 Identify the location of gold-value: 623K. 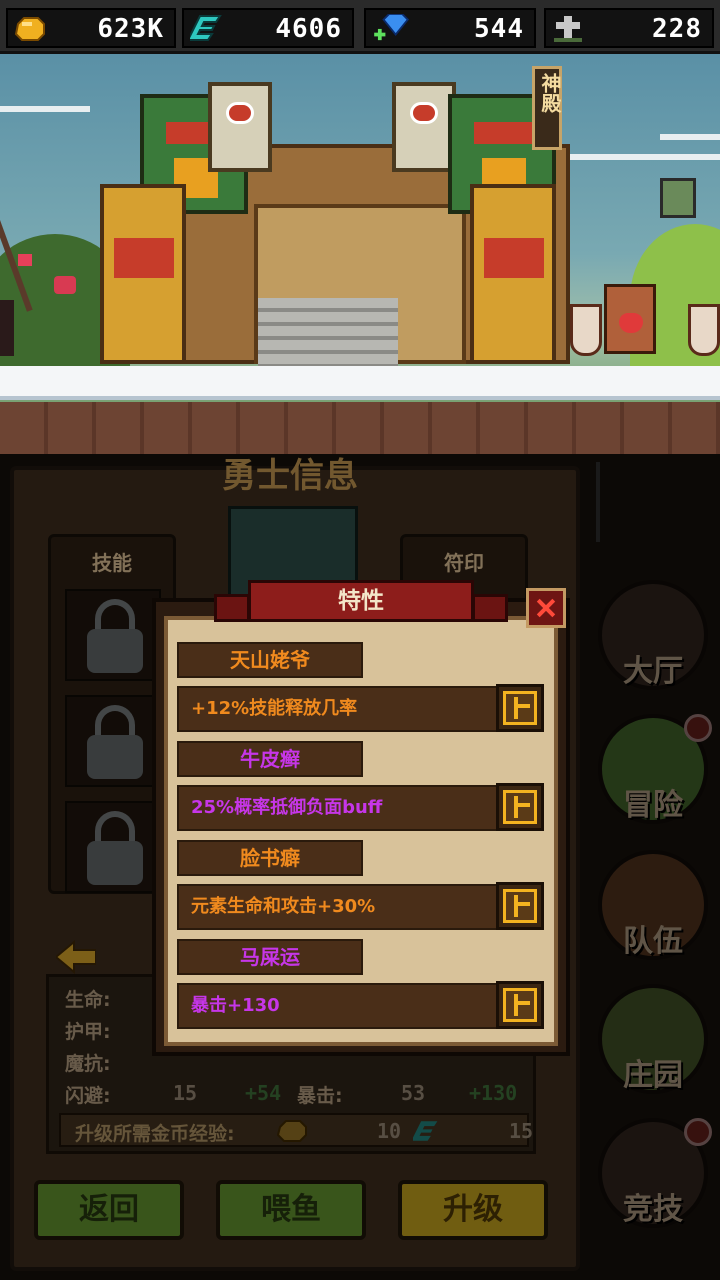
(130, 29).